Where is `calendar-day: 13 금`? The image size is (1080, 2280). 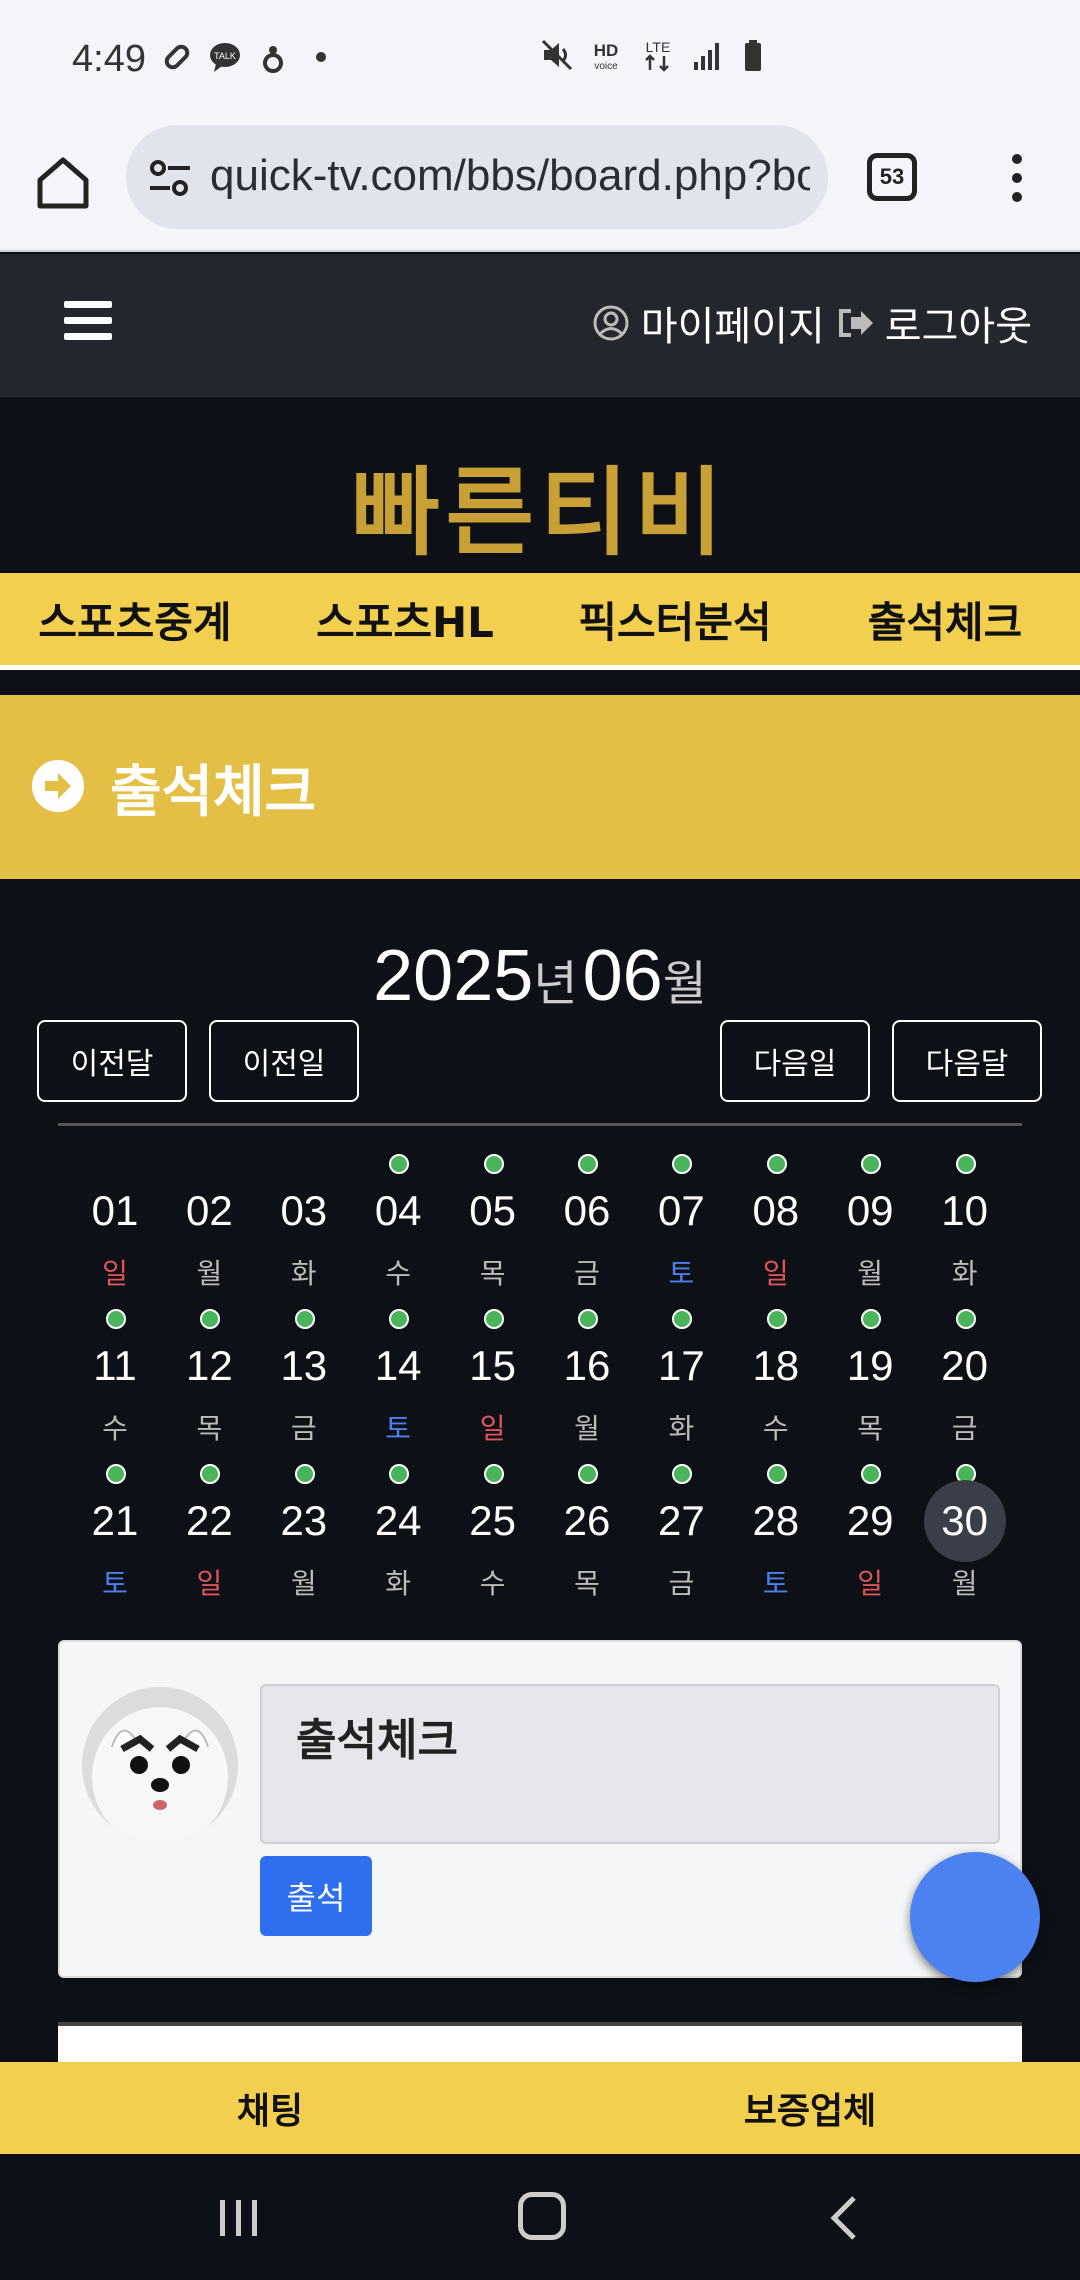
calendar-day: 13 금 is located at coordinates (304, 1380).